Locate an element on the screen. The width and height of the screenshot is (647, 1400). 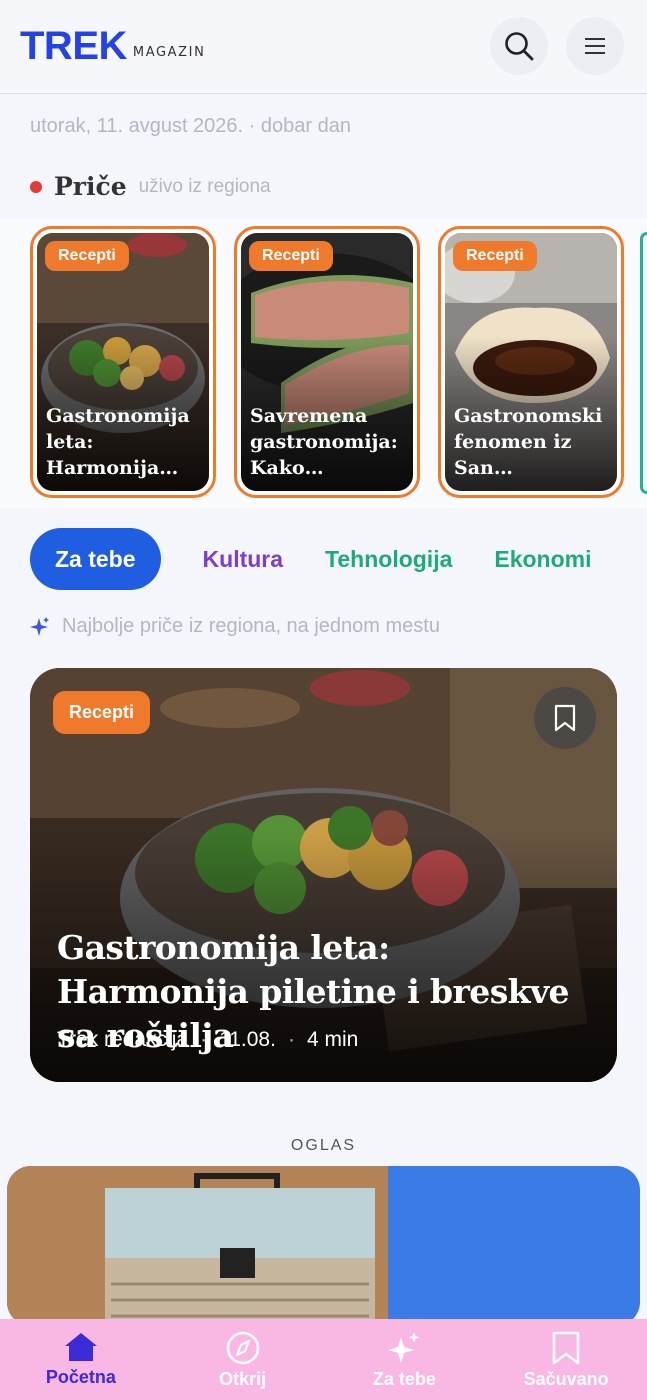
nav-item-pocetna: Početna is located at coordinates (81, 1359).